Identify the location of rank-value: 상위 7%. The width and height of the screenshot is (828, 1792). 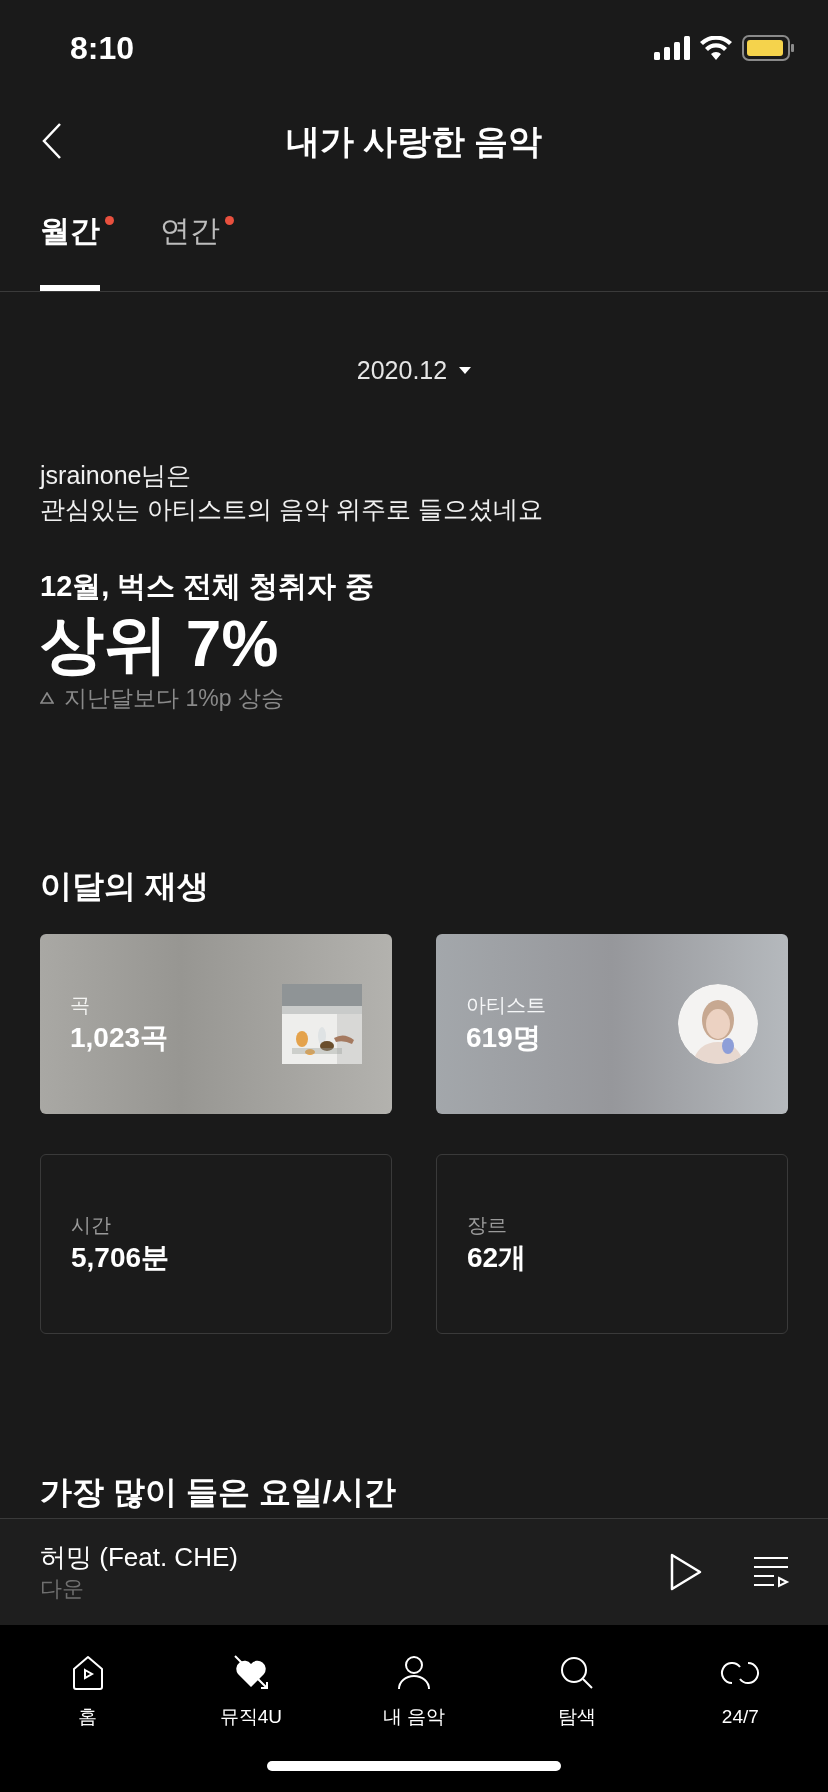
(160, 644).